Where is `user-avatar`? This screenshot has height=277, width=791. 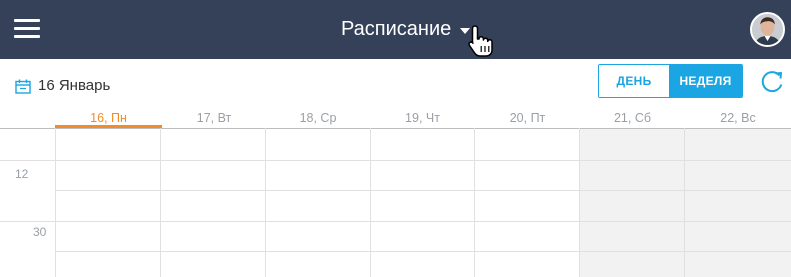
user-avatar is located at coordinates (767, 29).